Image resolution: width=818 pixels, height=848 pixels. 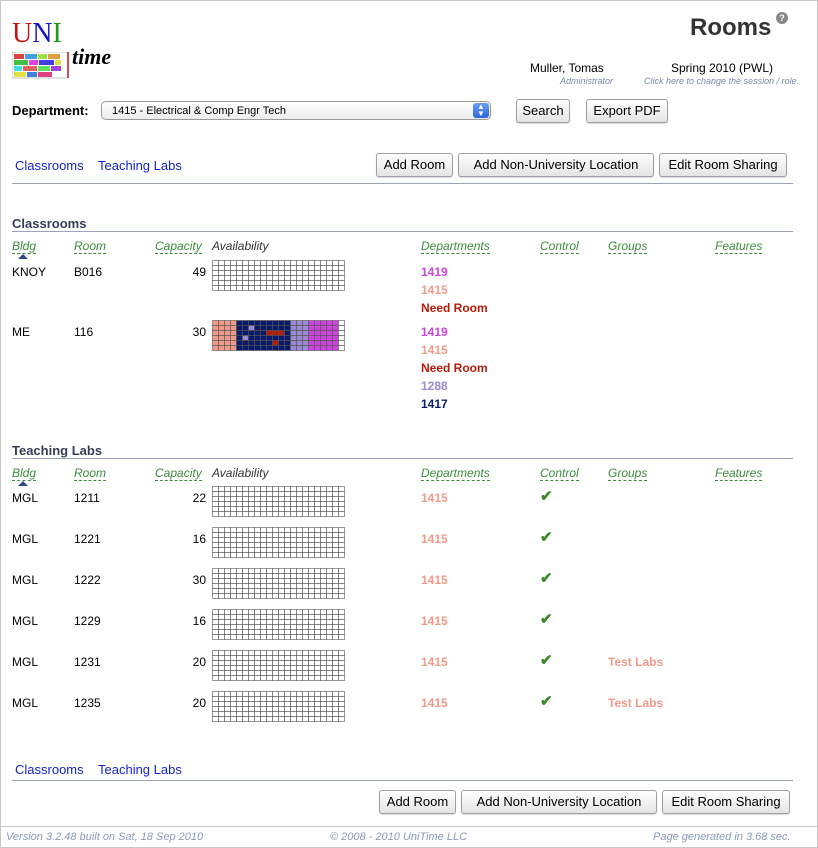 I want to click on user-name: Muller, Tomas, so click(x=567, y=68).